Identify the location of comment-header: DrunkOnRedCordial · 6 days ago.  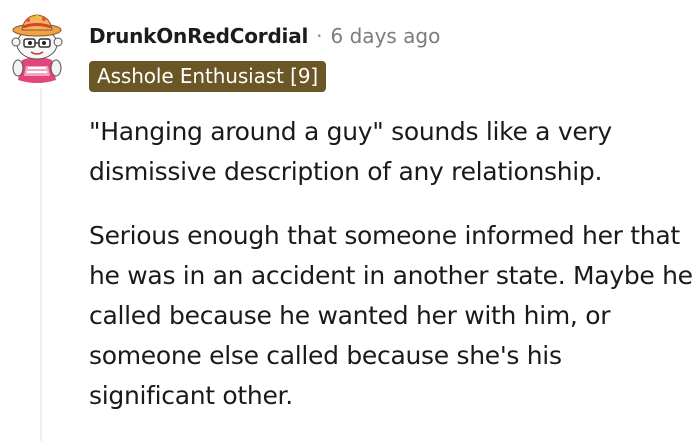
(264, 36).